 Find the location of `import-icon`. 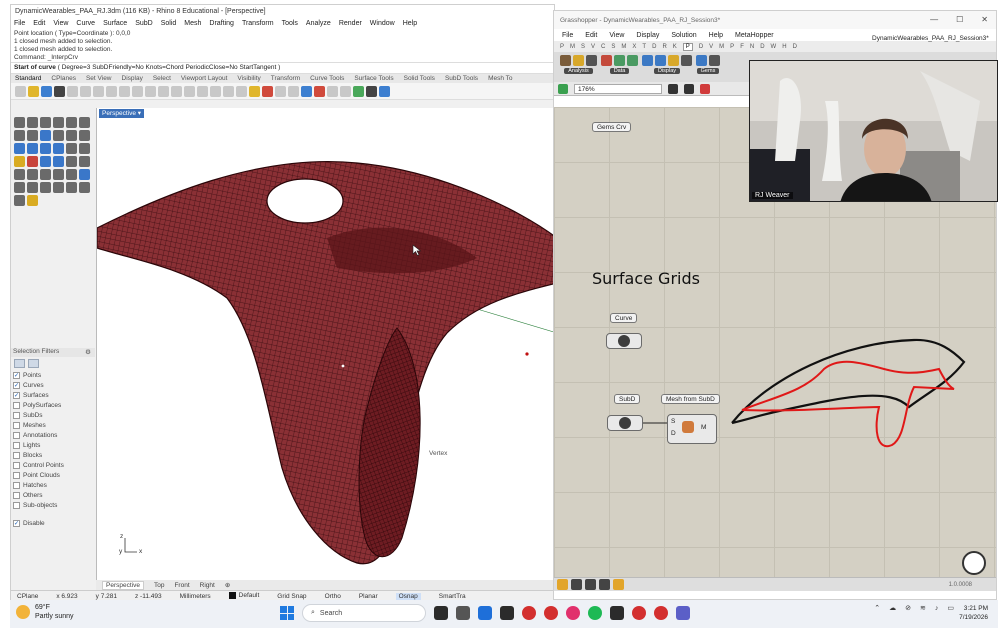

import-icon is located at coordinates (72, 91).